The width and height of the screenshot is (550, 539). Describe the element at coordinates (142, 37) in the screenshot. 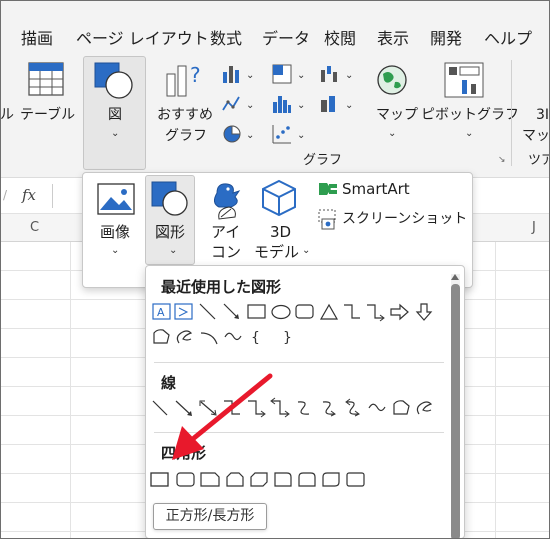

I see `tab-page-layout: ページ レイアウト` at that location.